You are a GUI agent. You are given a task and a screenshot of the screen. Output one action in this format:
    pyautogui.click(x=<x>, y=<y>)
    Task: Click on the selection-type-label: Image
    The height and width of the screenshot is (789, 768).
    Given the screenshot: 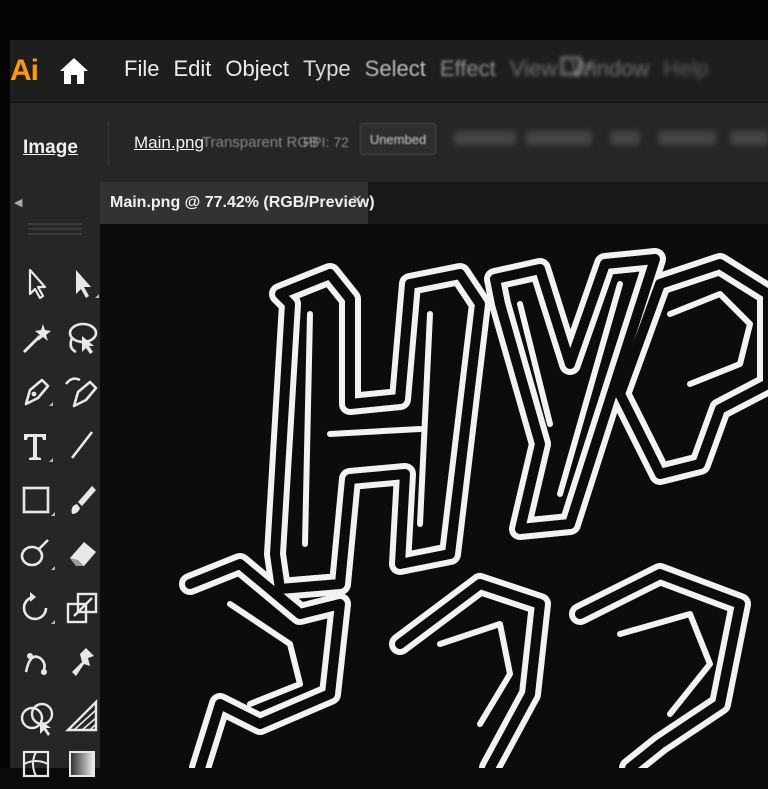 What is the action you would take?
    pyautogui.click(x=50, y=148)
    